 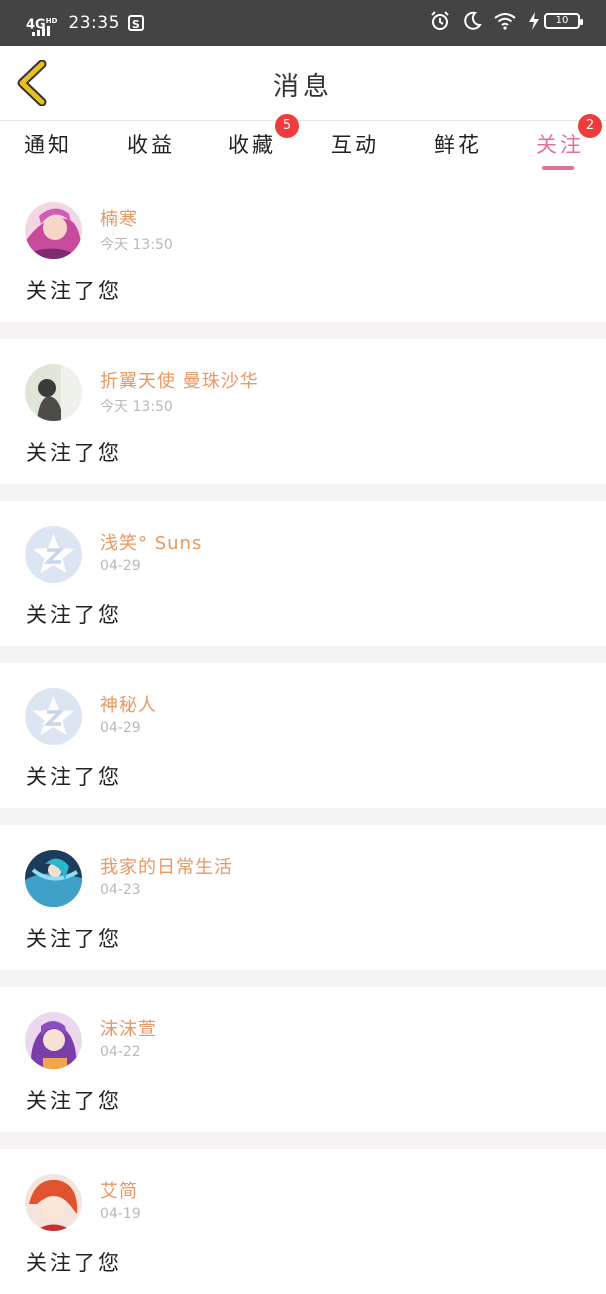 What do you see at coordinates (94, 23) in the screenshot?
I see `status-time: 23:35` at bounding box center [94, 23].